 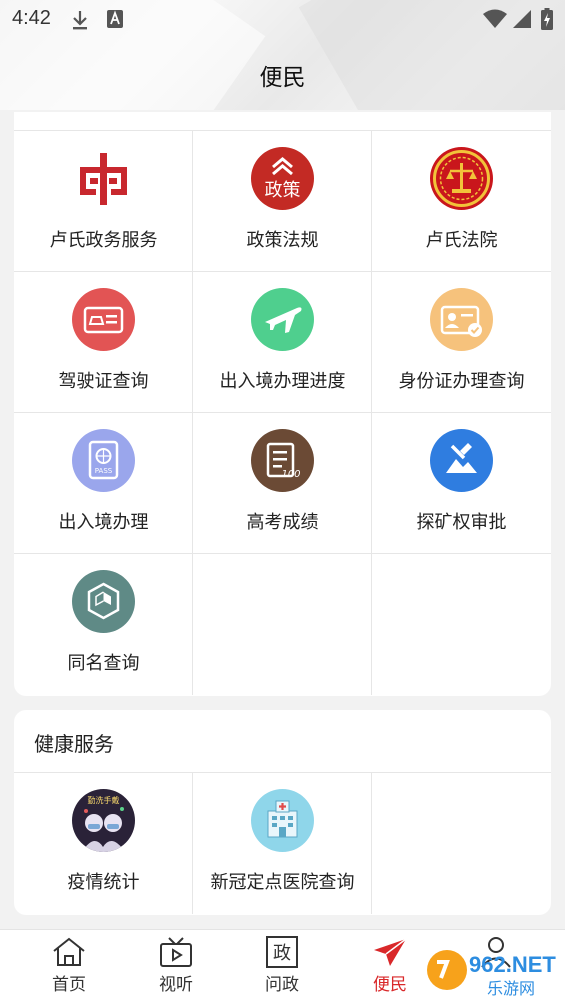 I want to click on tv-icon, so click(x=176, y=952).